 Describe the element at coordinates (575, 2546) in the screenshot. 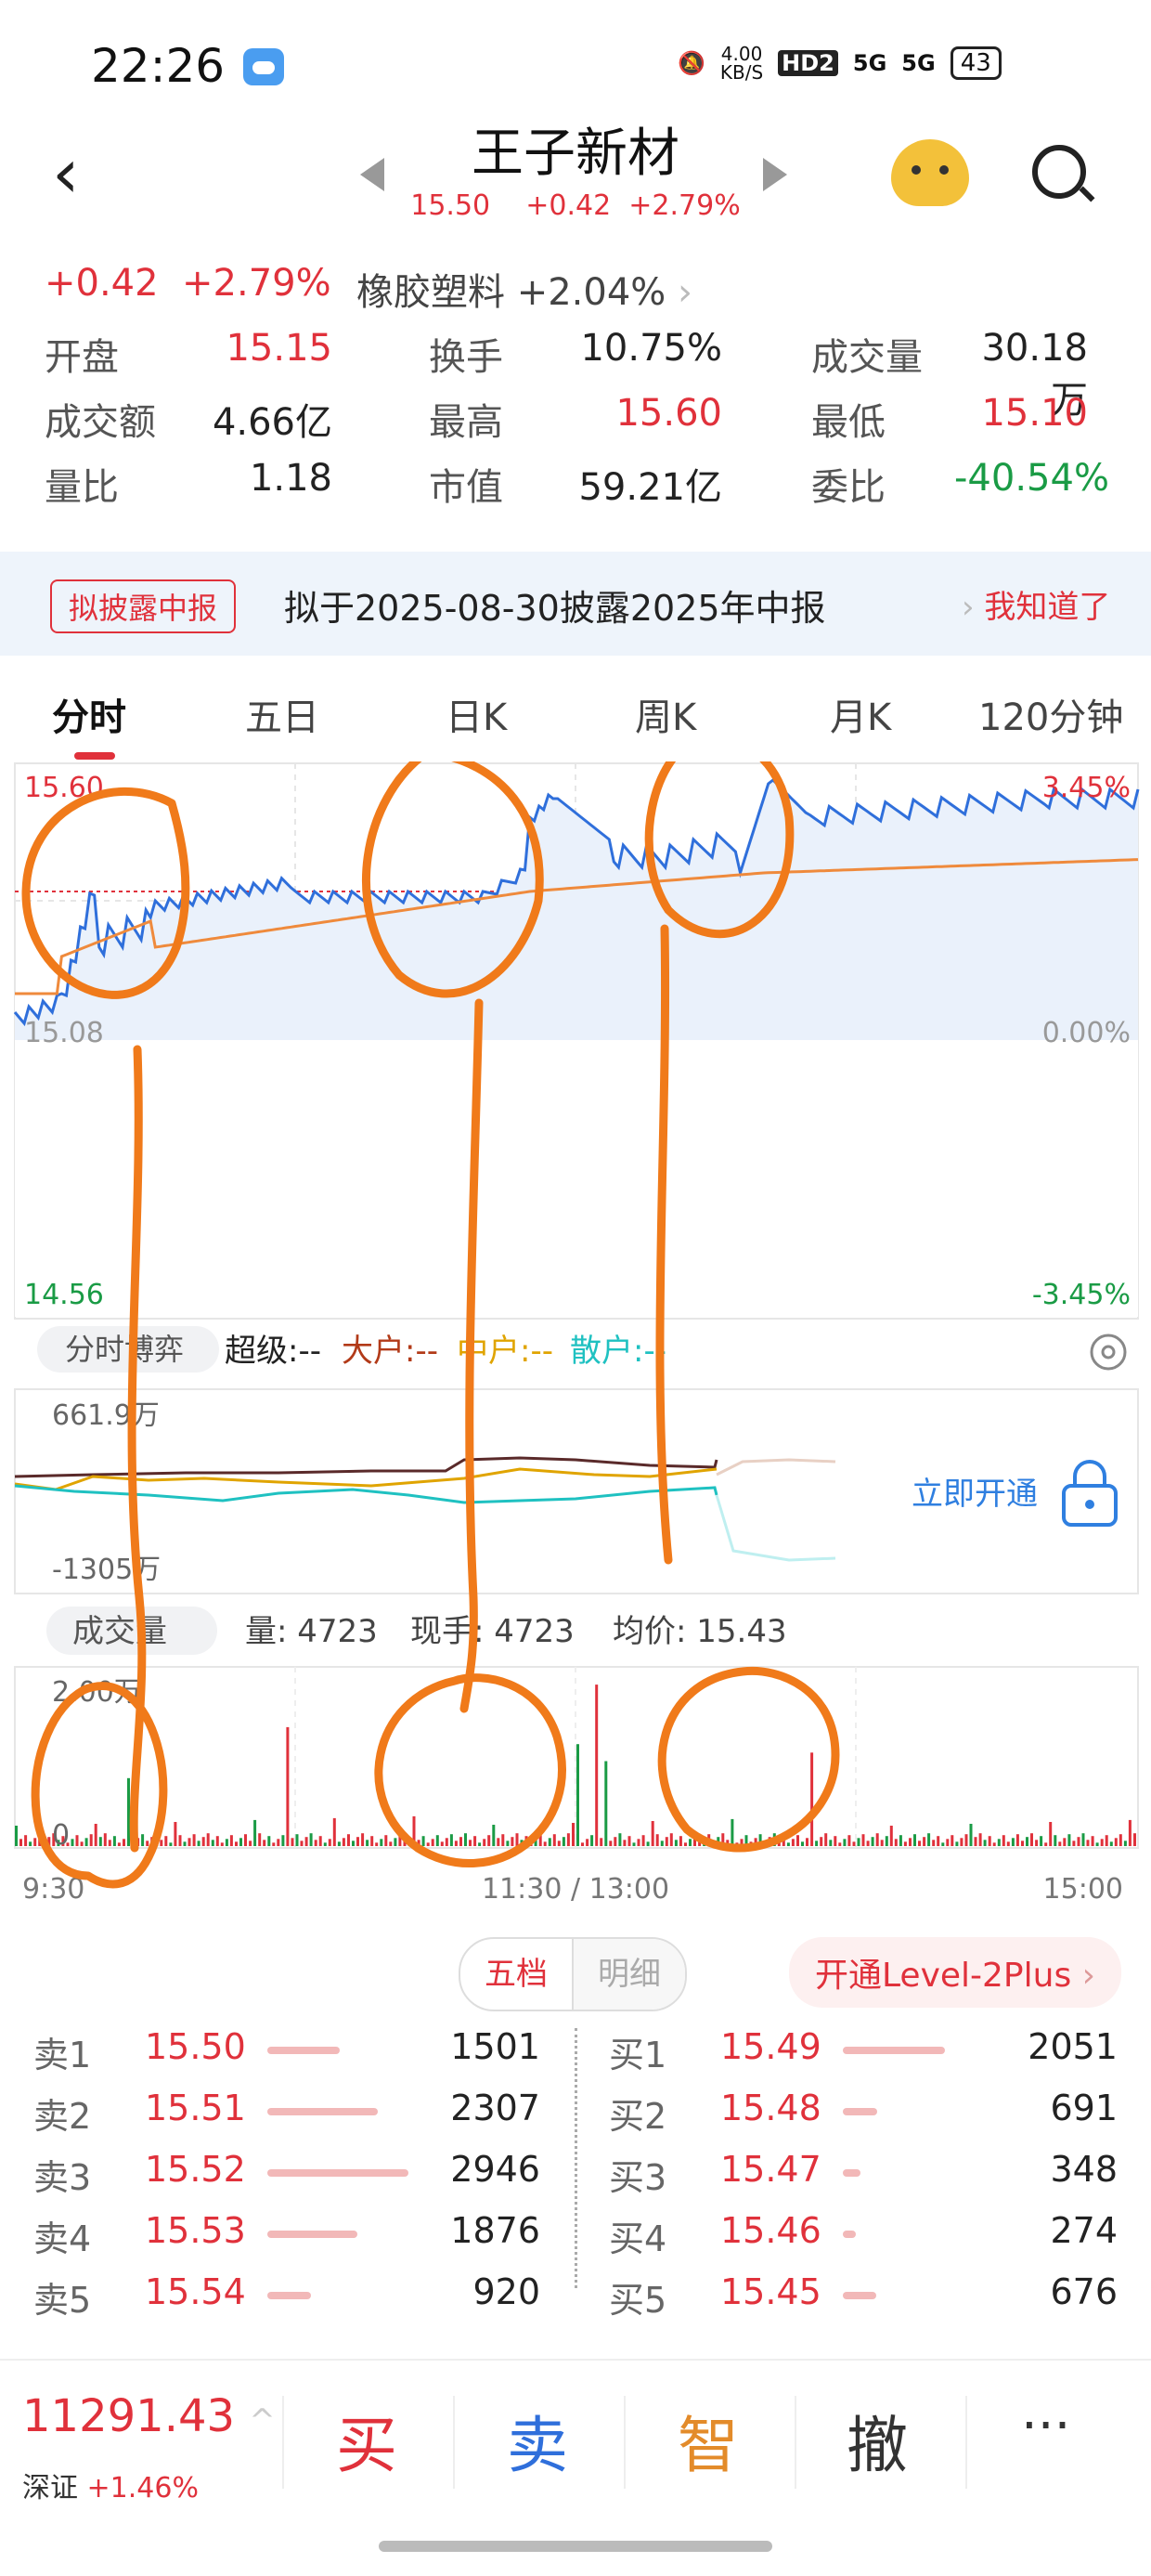

I see `home-indicator` at that location.